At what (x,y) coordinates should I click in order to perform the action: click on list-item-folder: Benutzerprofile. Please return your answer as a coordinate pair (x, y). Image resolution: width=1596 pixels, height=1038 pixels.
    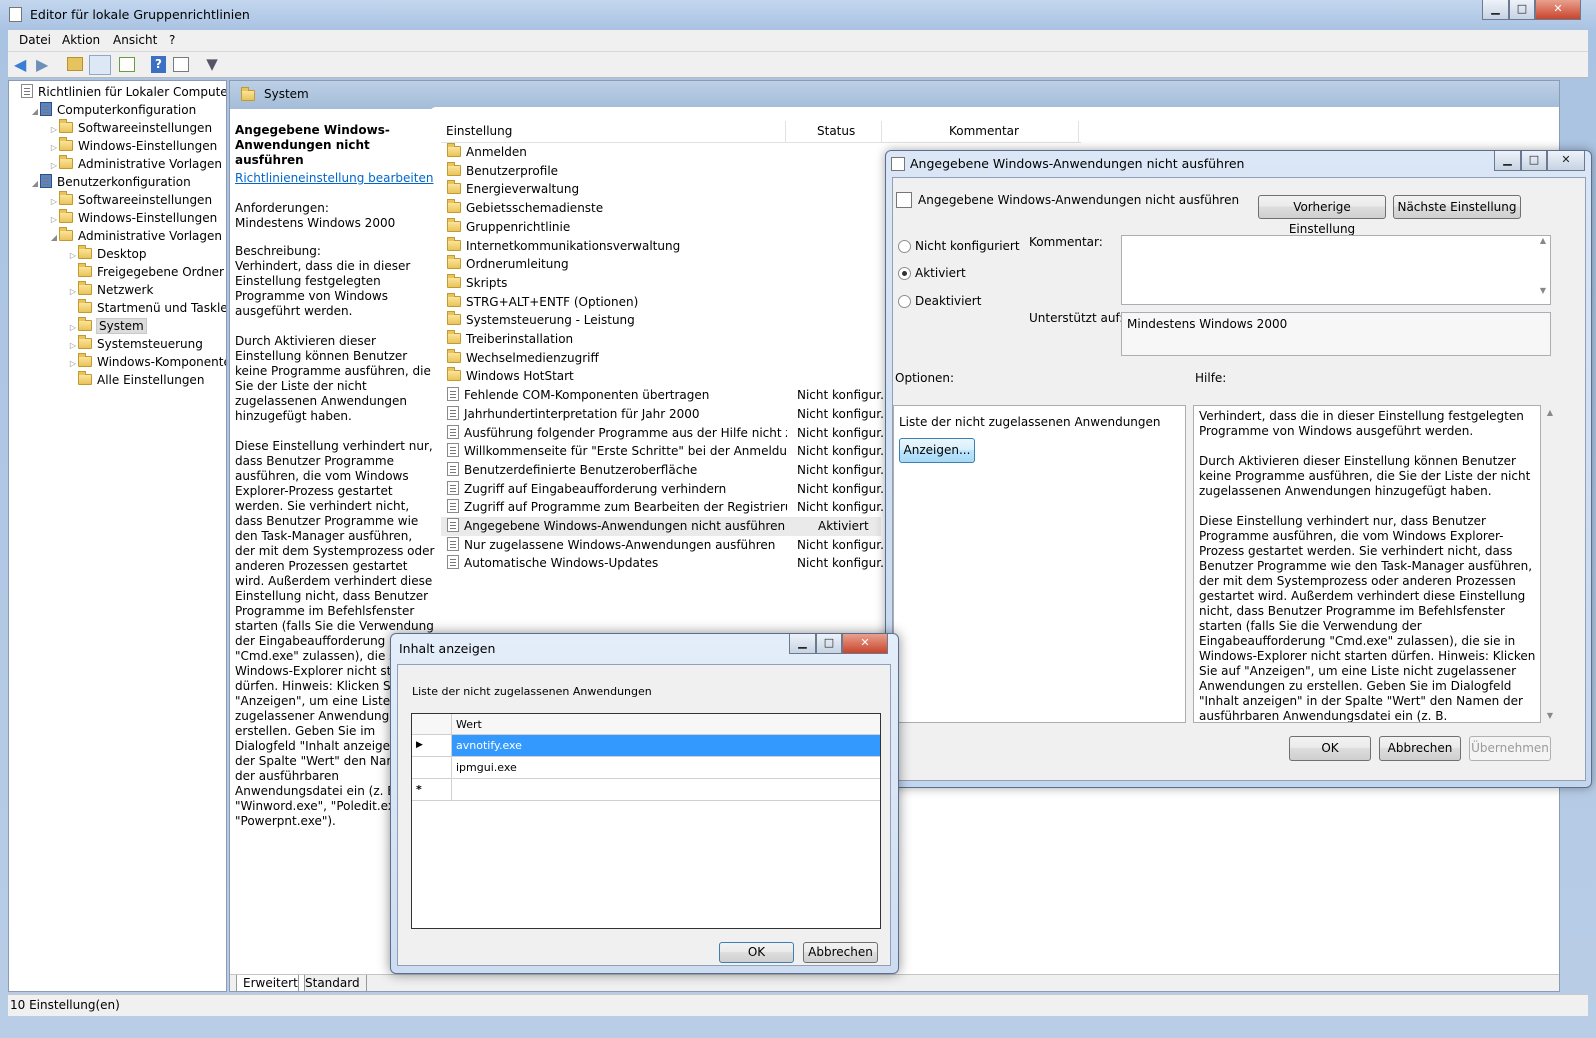
    Looking at the image, I should click on (661, 171).